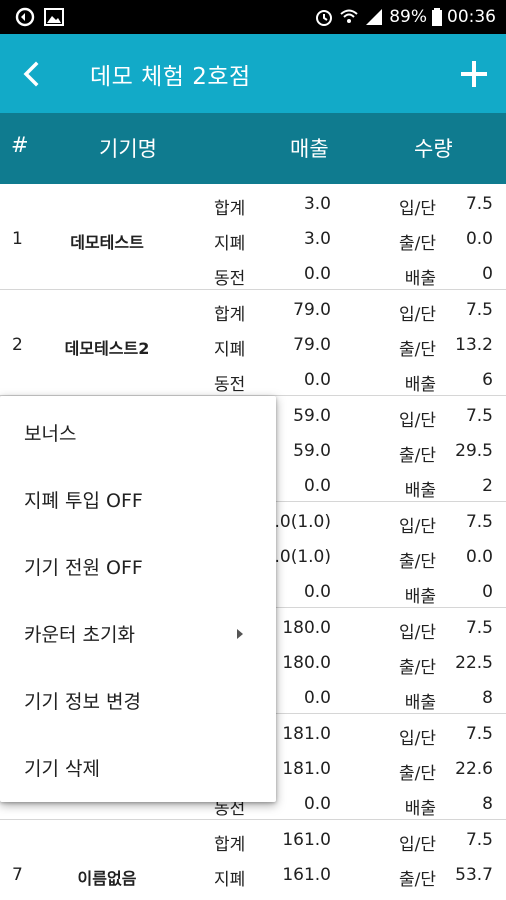  I want to click on menu-item-label: 기기 전원 OFF, so click(83, 568).